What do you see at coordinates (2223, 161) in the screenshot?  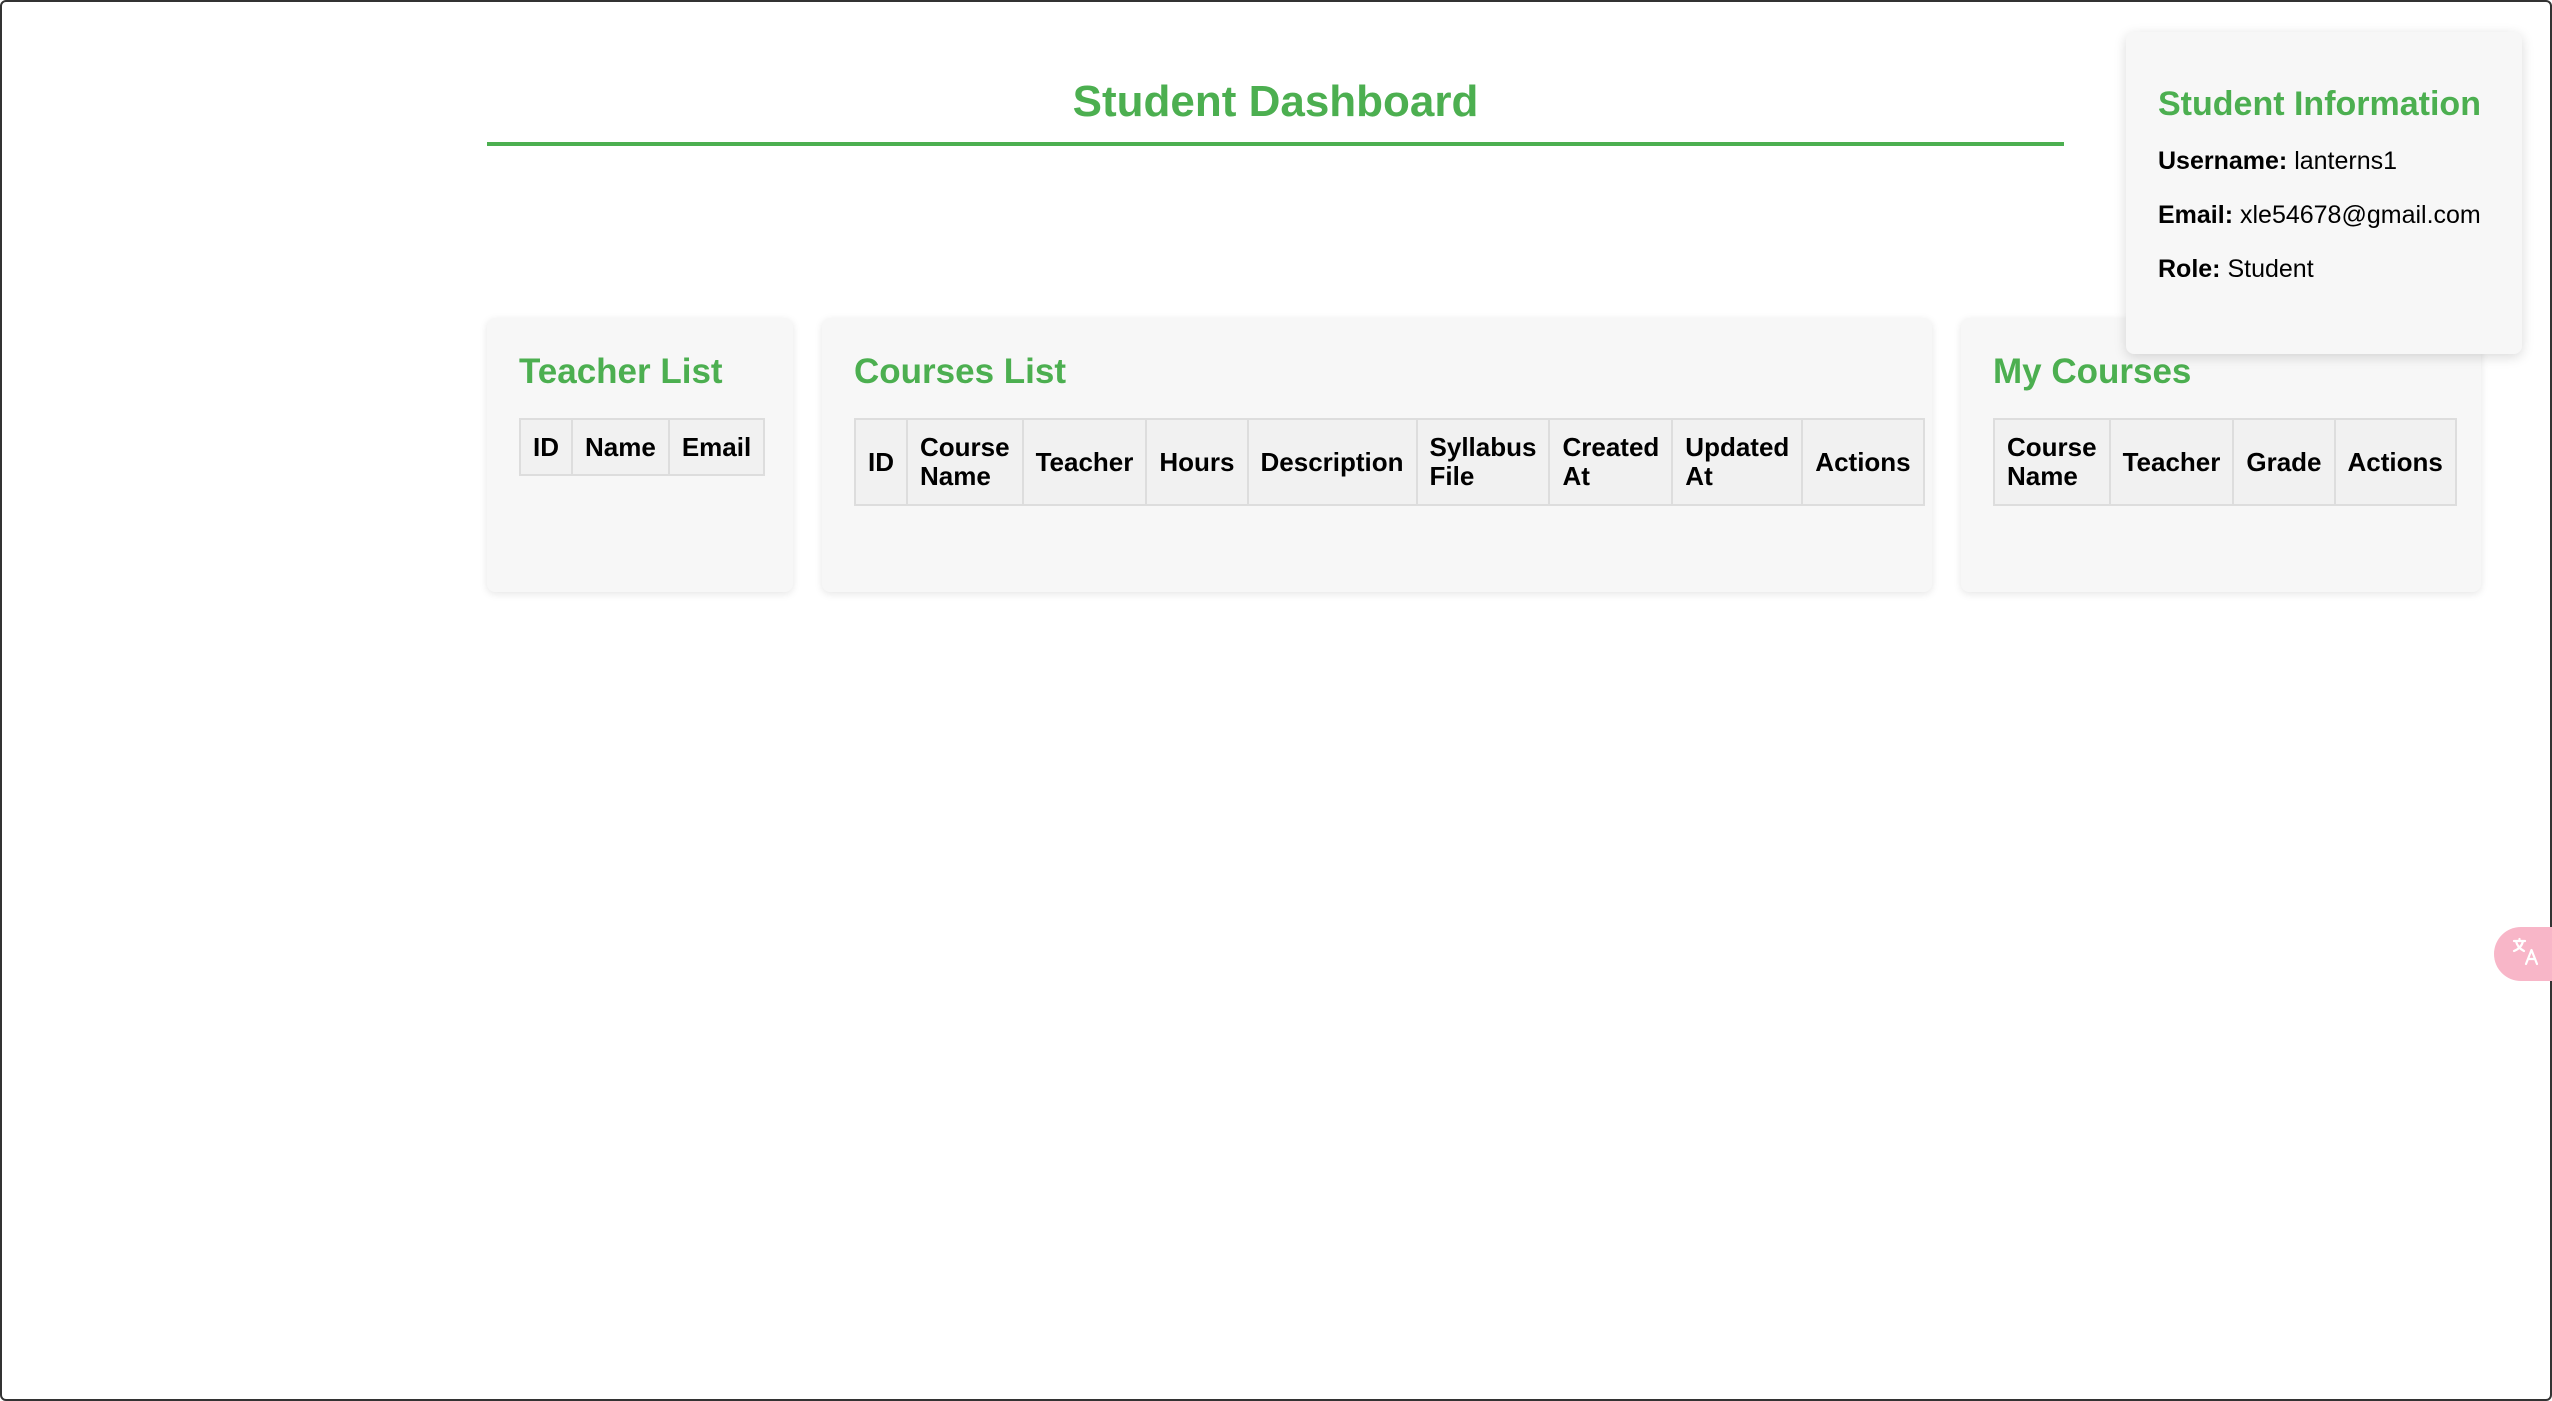 I see `username-label: Username:` at bounding box center [2223, 161].